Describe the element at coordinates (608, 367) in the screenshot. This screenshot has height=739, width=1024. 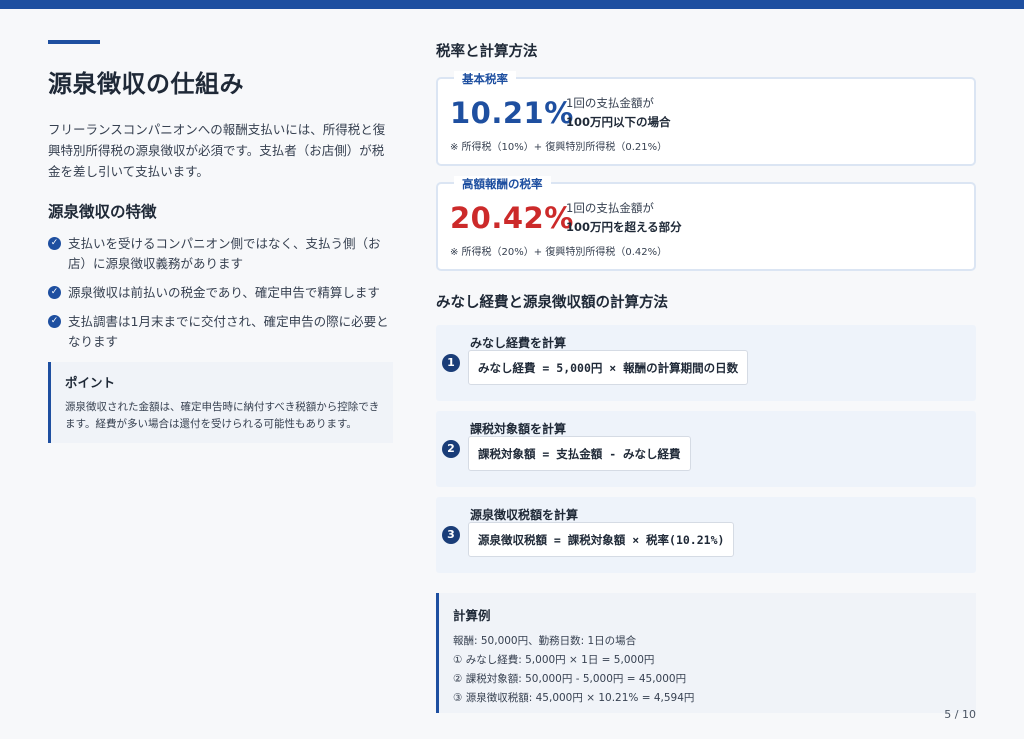
I see `step-formula: みなし経費 = 5,000円 × 報酬の計算期間の日数` at that location.